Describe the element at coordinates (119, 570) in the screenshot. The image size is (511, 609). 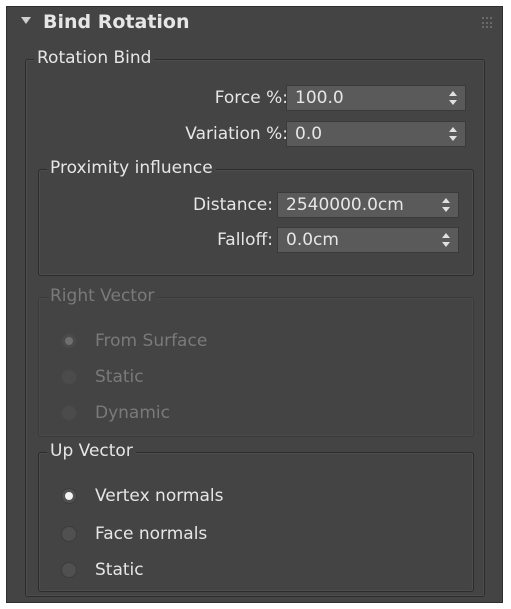
I see `up-vector-option-label: Static` at that location.